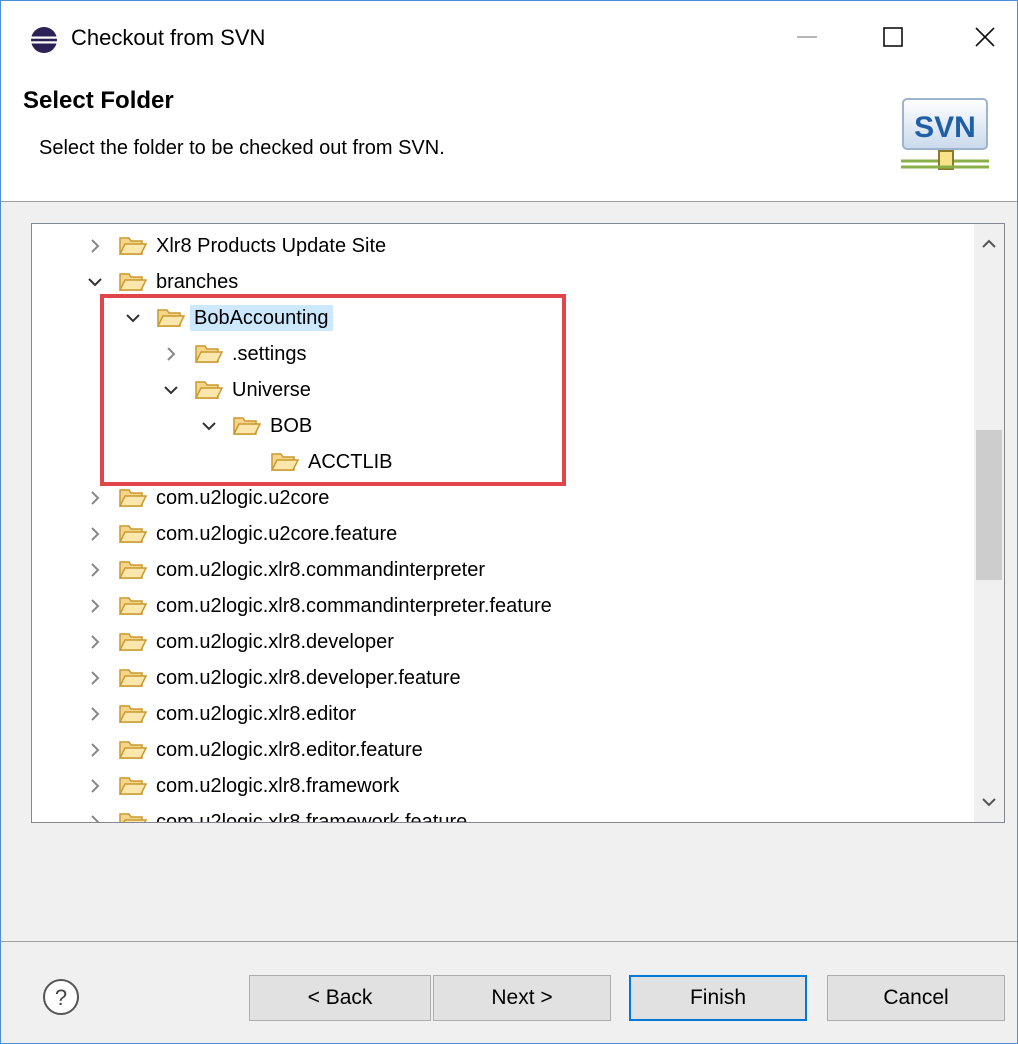  What do you see at coordinates (350, 462) in the screenshot?
I see `tree-node-label: ACCTLIB` at bounding box center [350, 462].